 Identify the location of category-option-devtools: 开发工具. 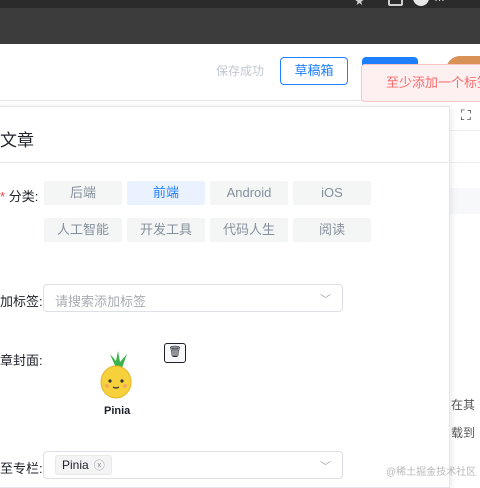
(166, 230).